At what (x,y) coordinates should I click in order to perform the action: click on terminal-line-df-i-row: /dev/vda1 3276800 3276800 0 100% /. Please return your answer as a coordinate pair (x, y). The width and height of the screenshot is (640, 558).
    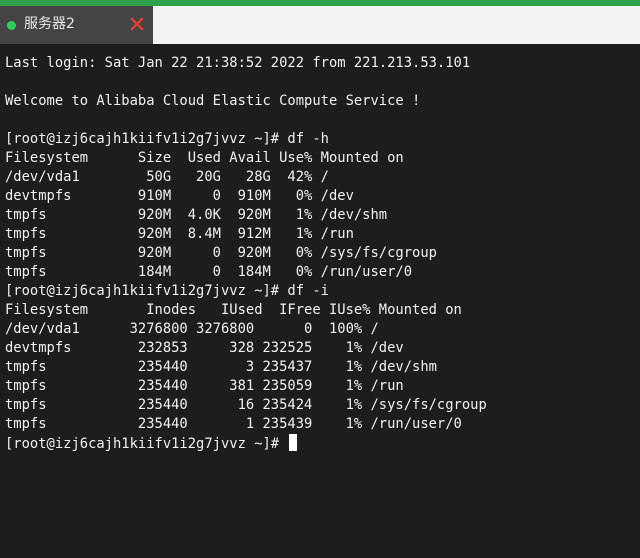
    Looking at the image, I should click on (192, 329).